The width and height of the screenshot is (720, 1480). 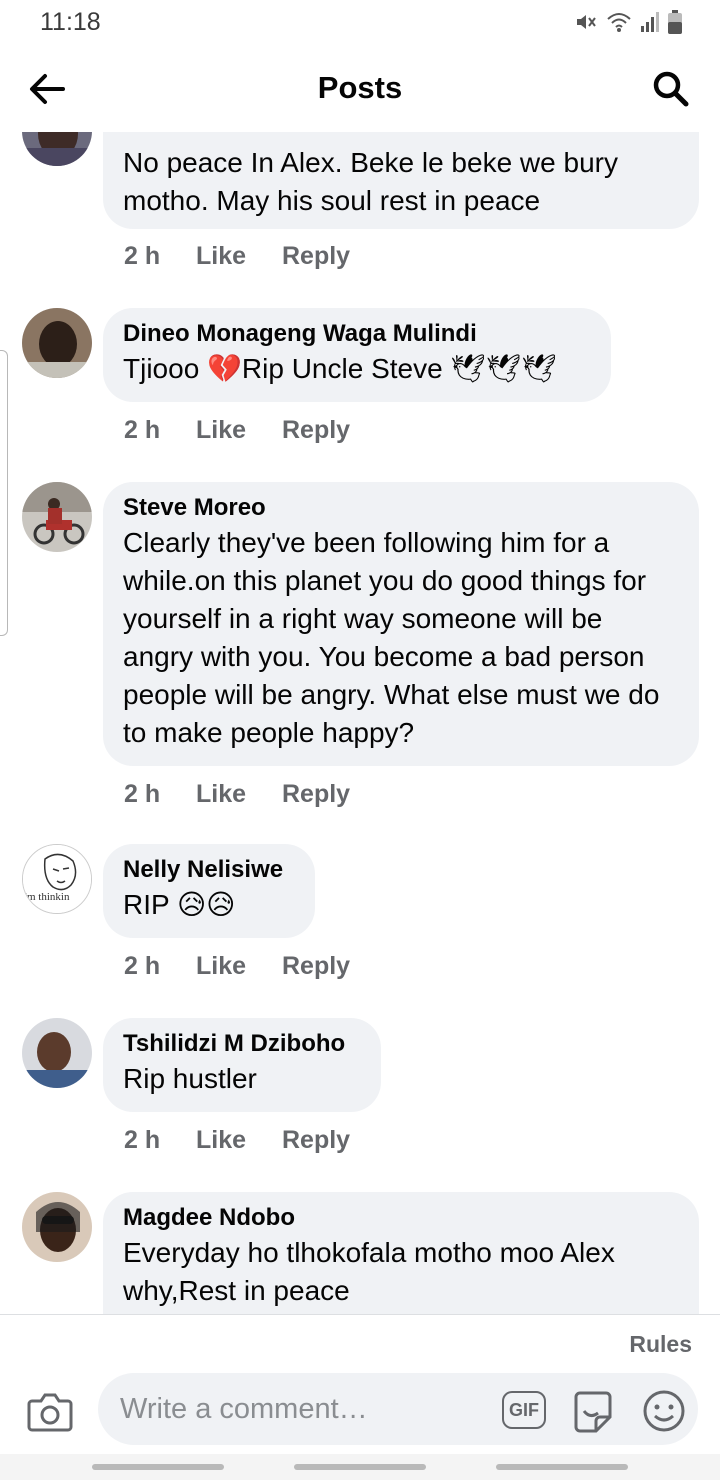 What do you see at coordinates (562, 1467) in the screenshot?
I see `nav-back-button` at bounding box center [562, 1467].